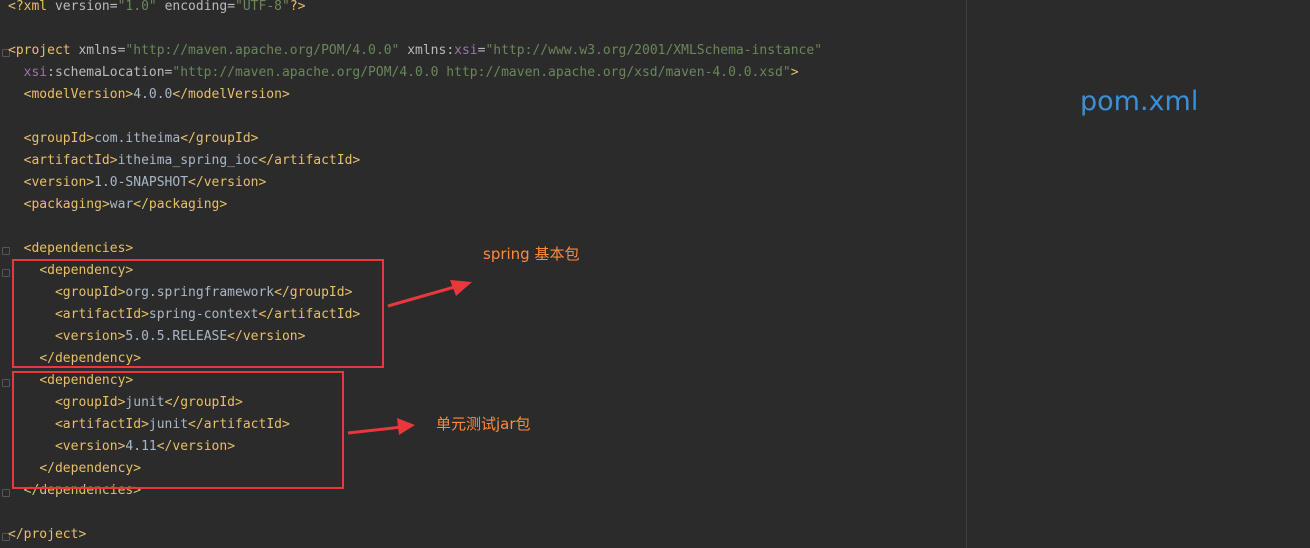 The height and width of the screenshot is (548, 1310). Describe the element at coordinates (429, 294) in the screenshot. I see `arrow-spring` at that location.